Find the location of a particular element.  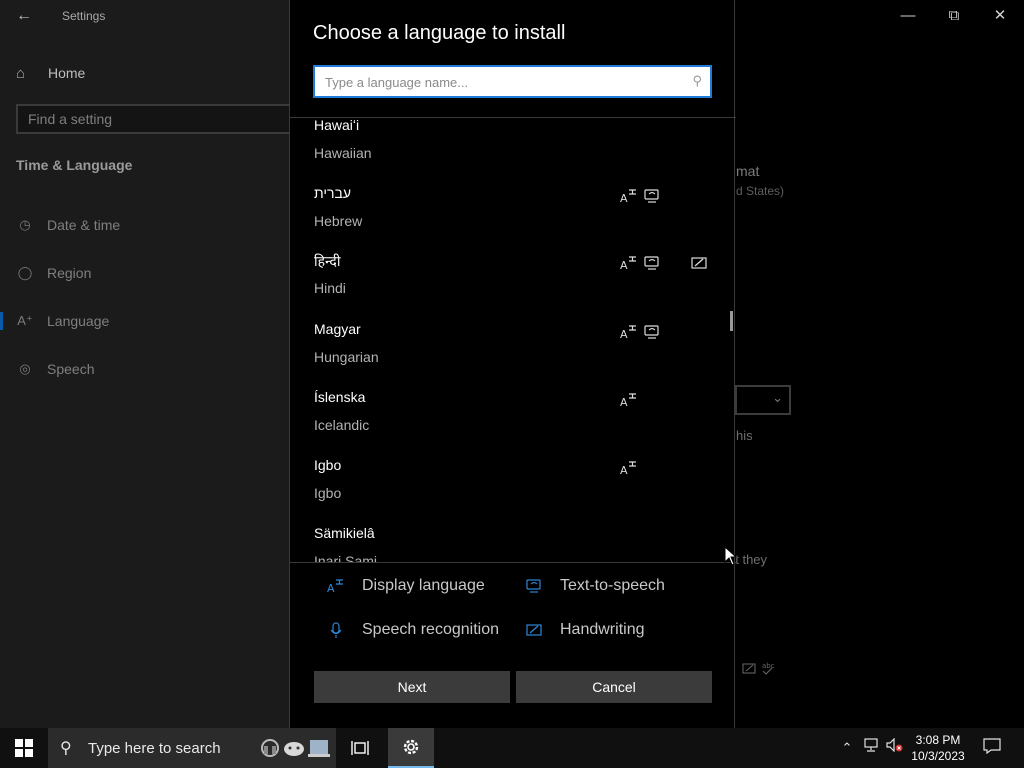

clock-time: 3:08 PM is located at coordinates (938, 740).